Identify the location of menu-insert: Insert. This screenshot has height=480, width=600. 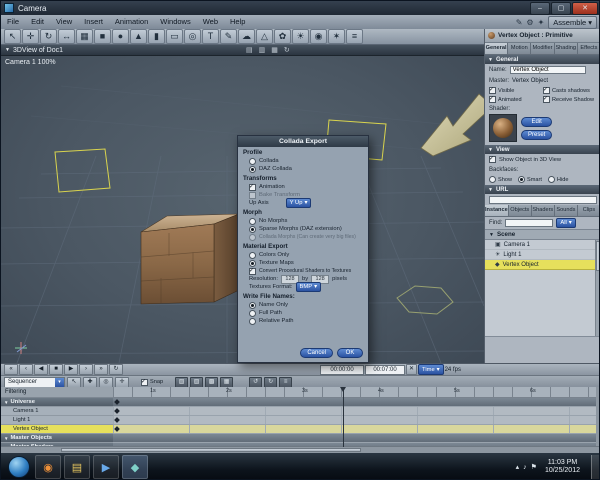
(93, 22).